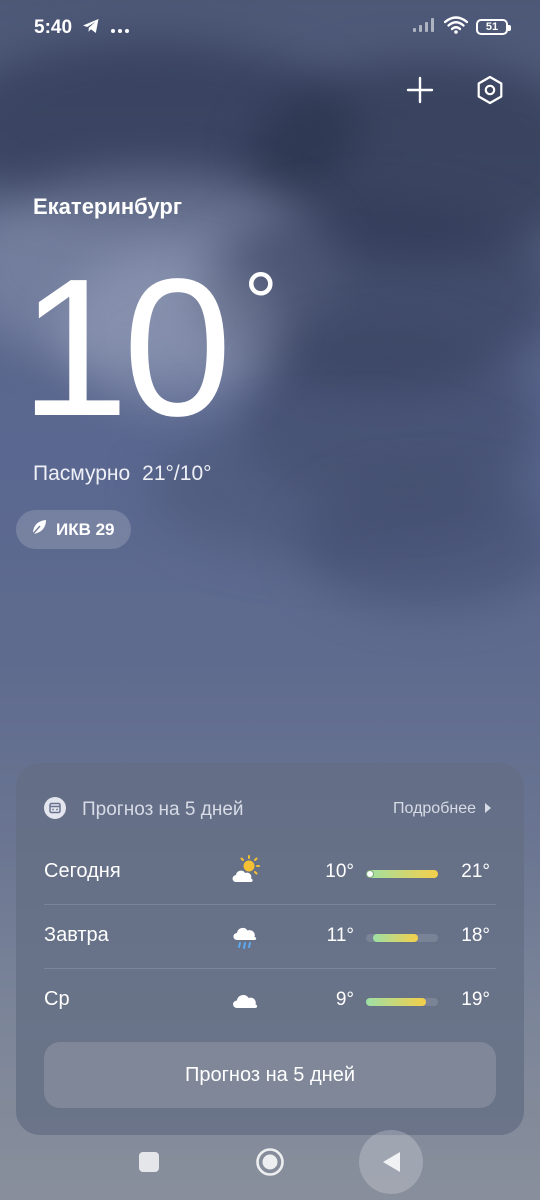 The width and height of the screenshot is (540, 1200). What do you see at coordinates (475, 999) in the screenshot?
I see `high-temp: 19°` at bounding box center [475, 999].